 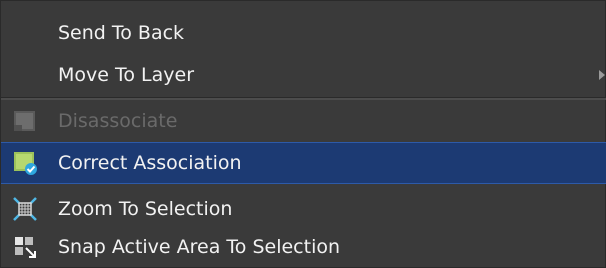 What do you see at coordinates (303, 209) in the screenshot?
I see `menu-item-zoom-to-selection: Zoom To Selection` at bounding box center [303, 209].